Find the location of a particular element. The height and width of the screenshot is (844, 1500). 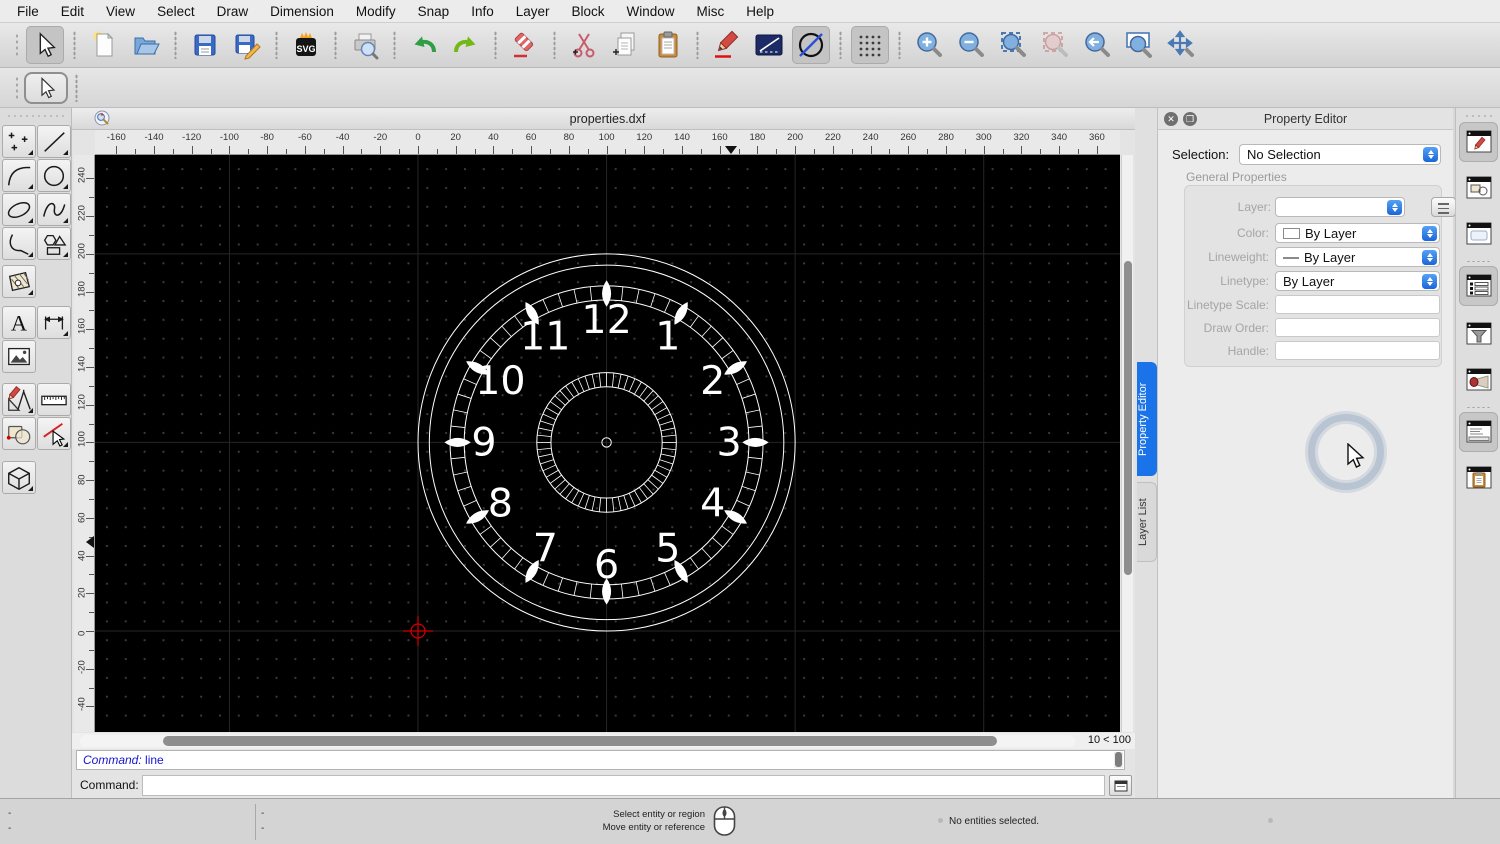

linetype-scale-label: Linetype Scale: is located at coordinates (1227, 305).